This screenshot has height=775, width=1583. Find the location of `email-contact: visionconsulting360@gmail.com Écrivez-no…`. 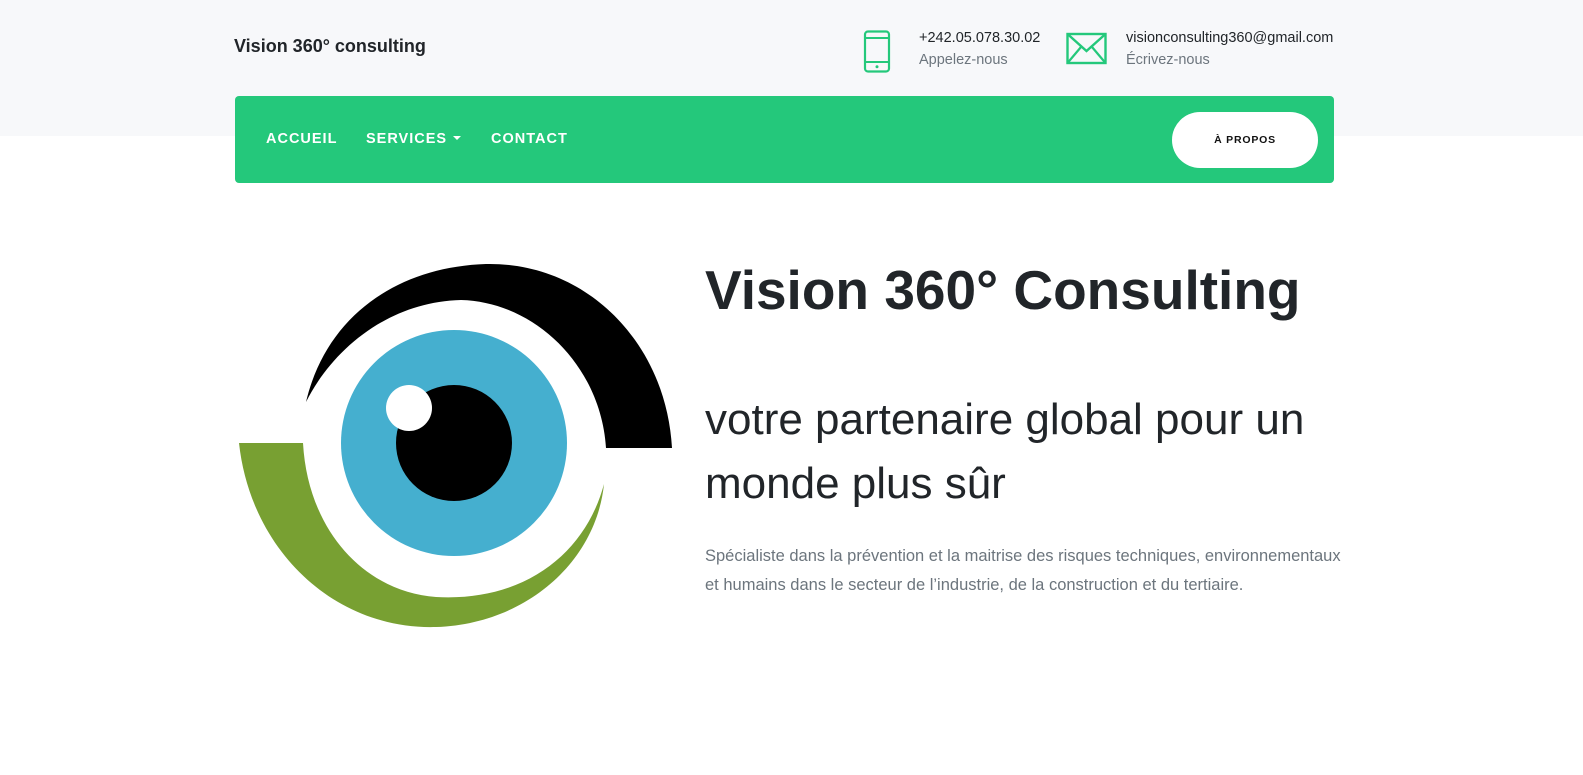

email-contact: visionconsulting360@gmail.com Écrivez-no… is located at coordinates (1199, 50).